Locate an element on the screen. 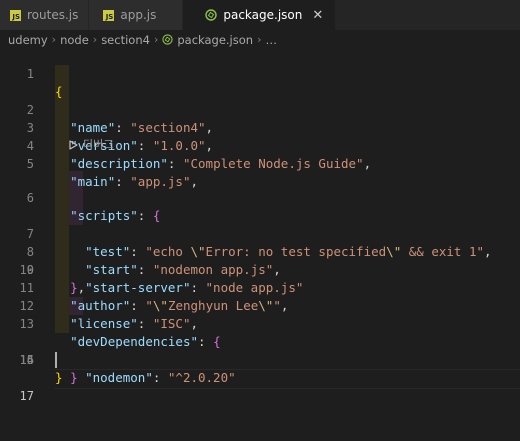  tab-label: package.json is located at coordinates (263, 15).